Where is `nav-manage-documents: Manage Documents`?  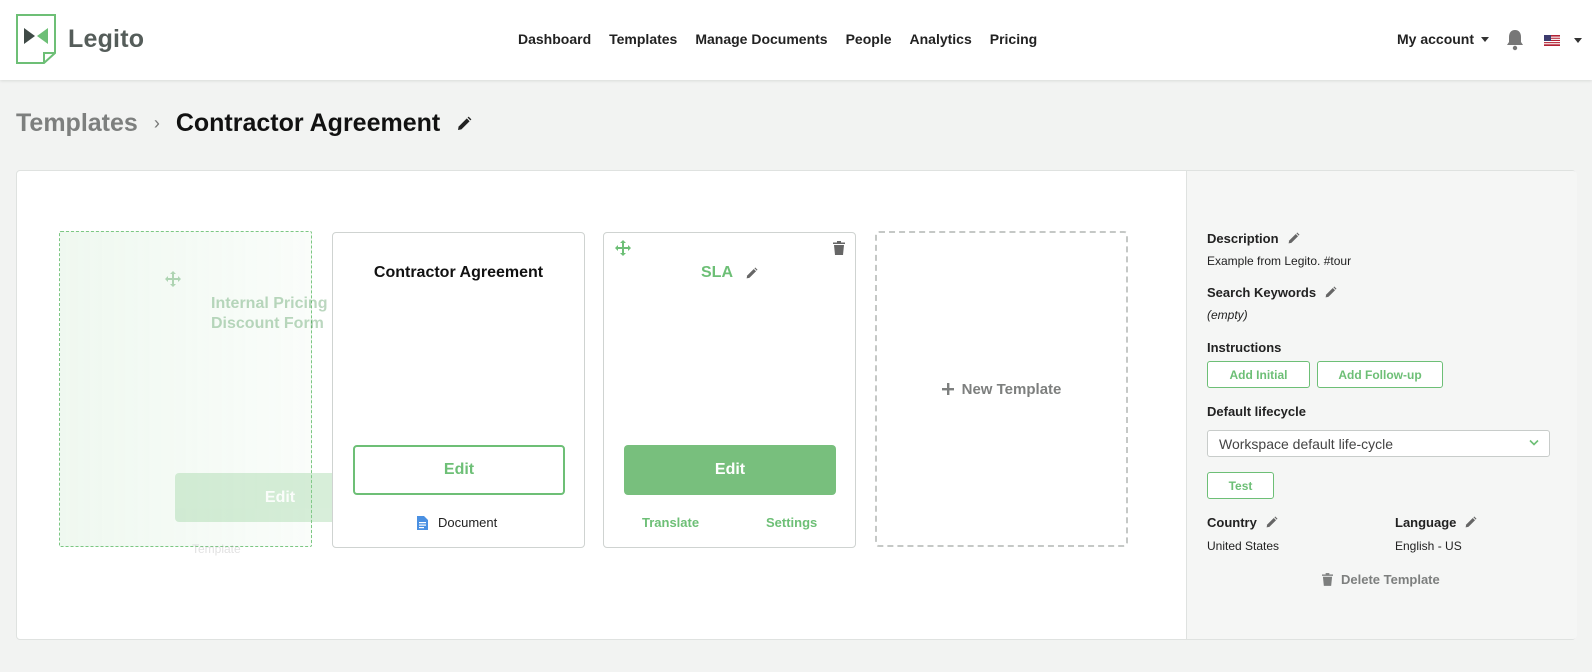
nav-manage-documents: Manage Documents is located at coordinates (761, 39).